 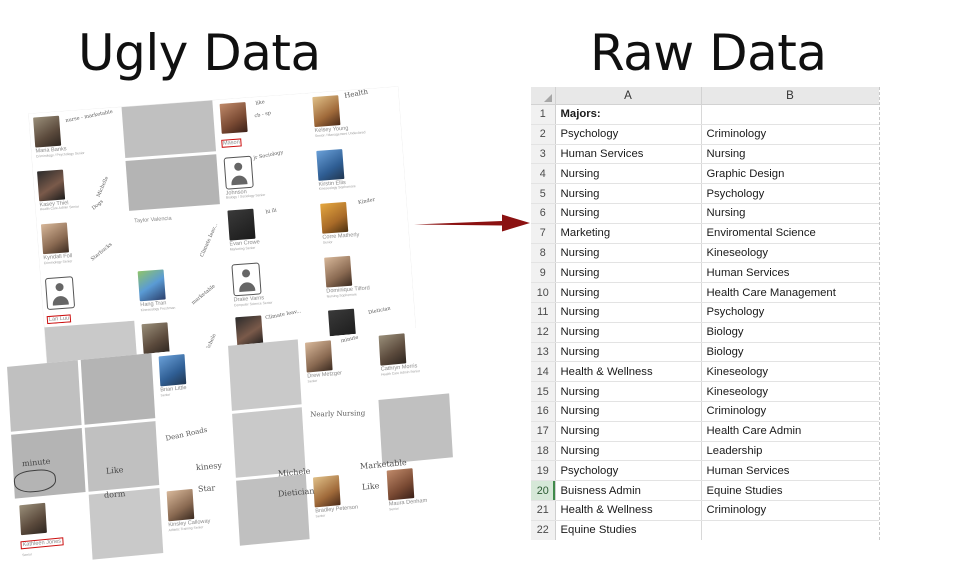 What do you see at coordinates (543, 213) in the screenshot?
I see `row-header: 6` at bounding box center [543, 213].